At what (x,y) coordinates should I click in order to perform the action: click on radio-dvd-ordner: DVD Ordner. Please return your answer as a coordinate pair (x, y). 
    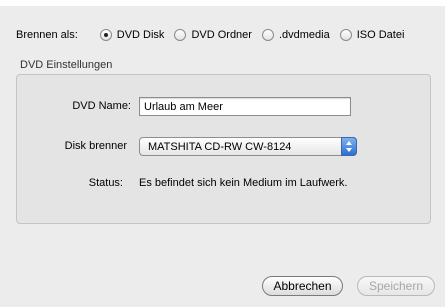
    Looking at the image, I should click on (213, 35).